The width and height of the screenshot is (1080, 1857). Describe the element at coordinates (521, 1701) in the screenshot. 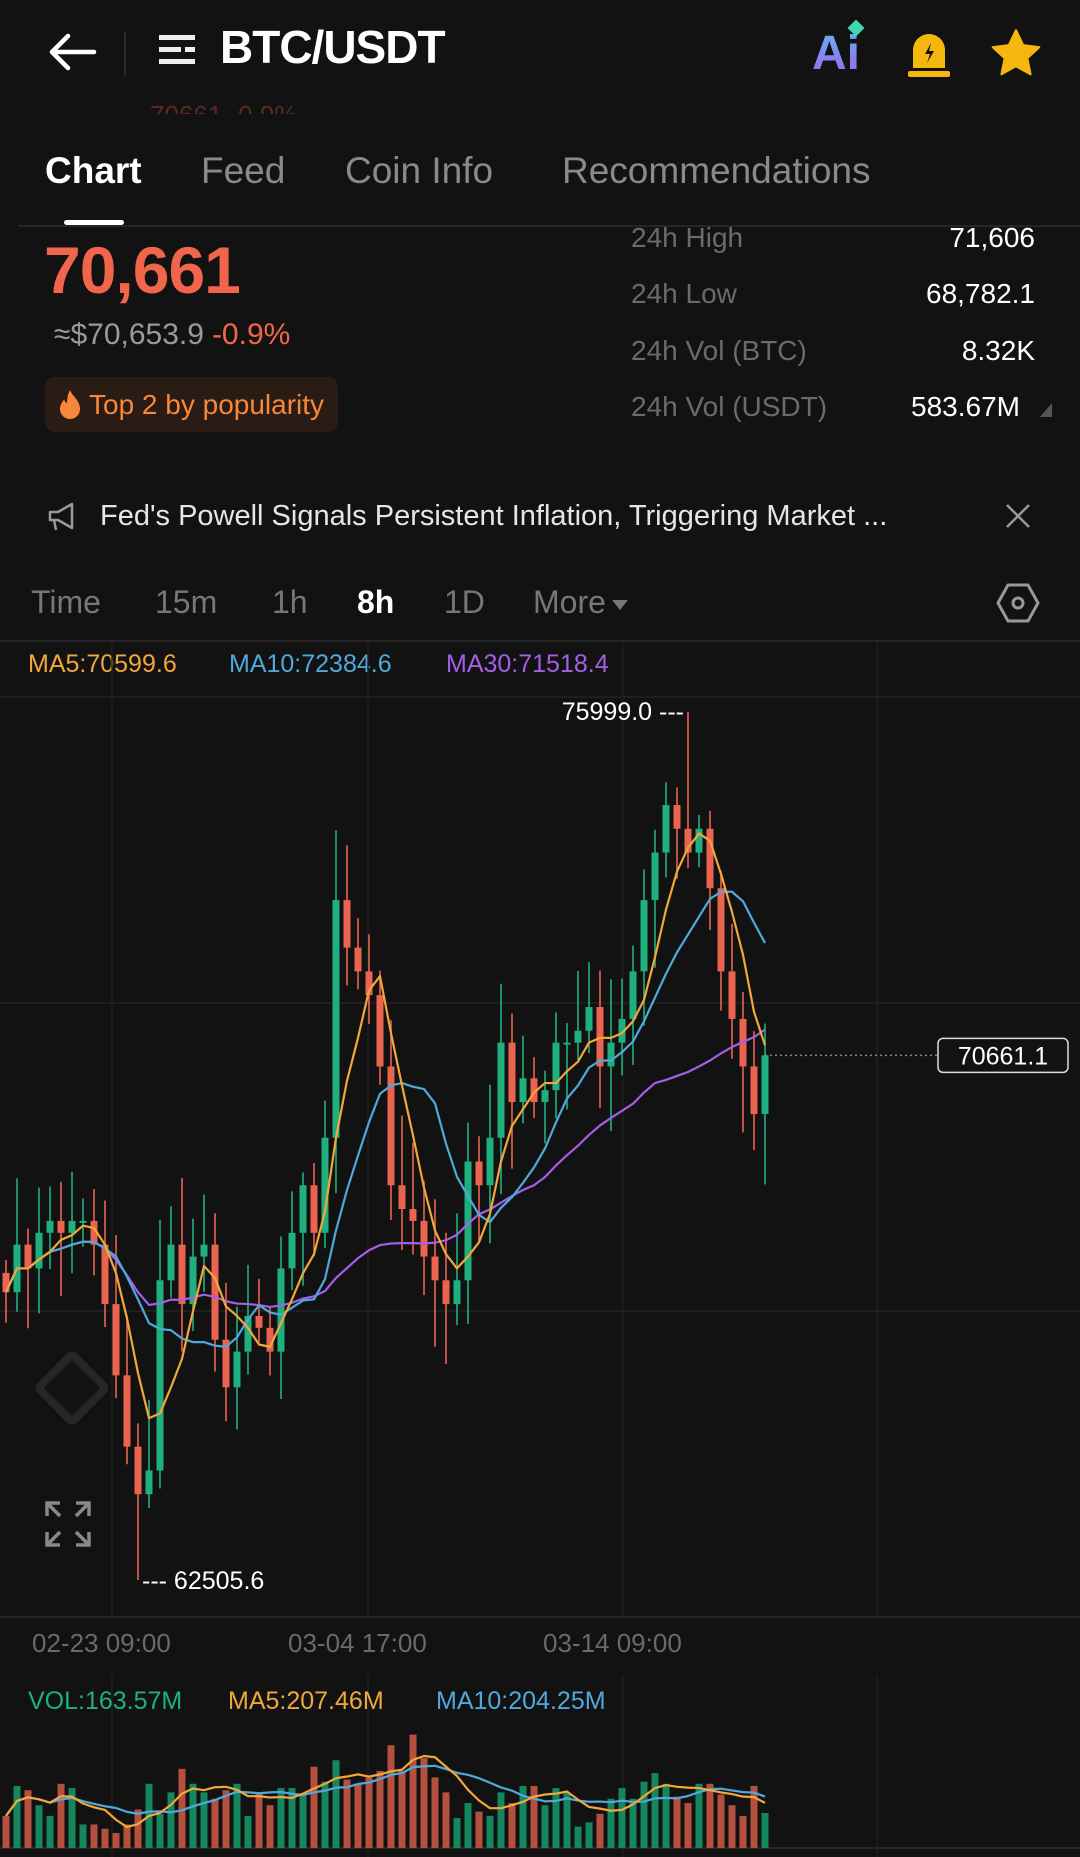

I see `volume-ma10-legend: MA10:204.25M` at that location.